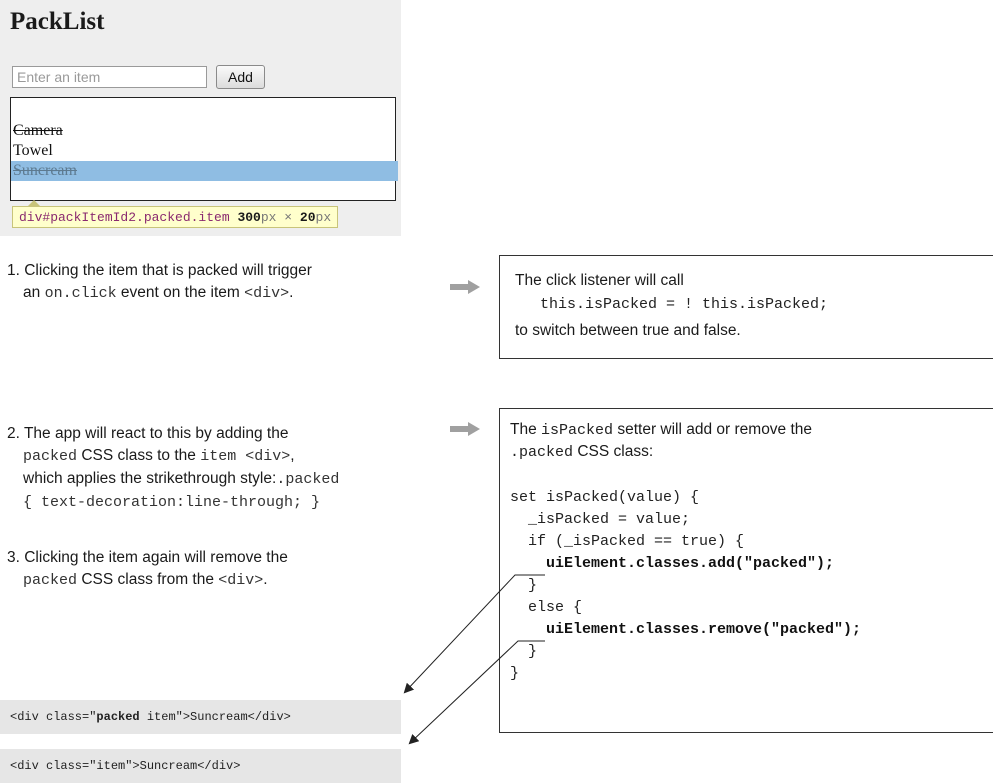 Image resolution: width=993 pixels, height=783 pixels. I want to click on note-1-line-3: to switch between true and false., so click(628, 330).